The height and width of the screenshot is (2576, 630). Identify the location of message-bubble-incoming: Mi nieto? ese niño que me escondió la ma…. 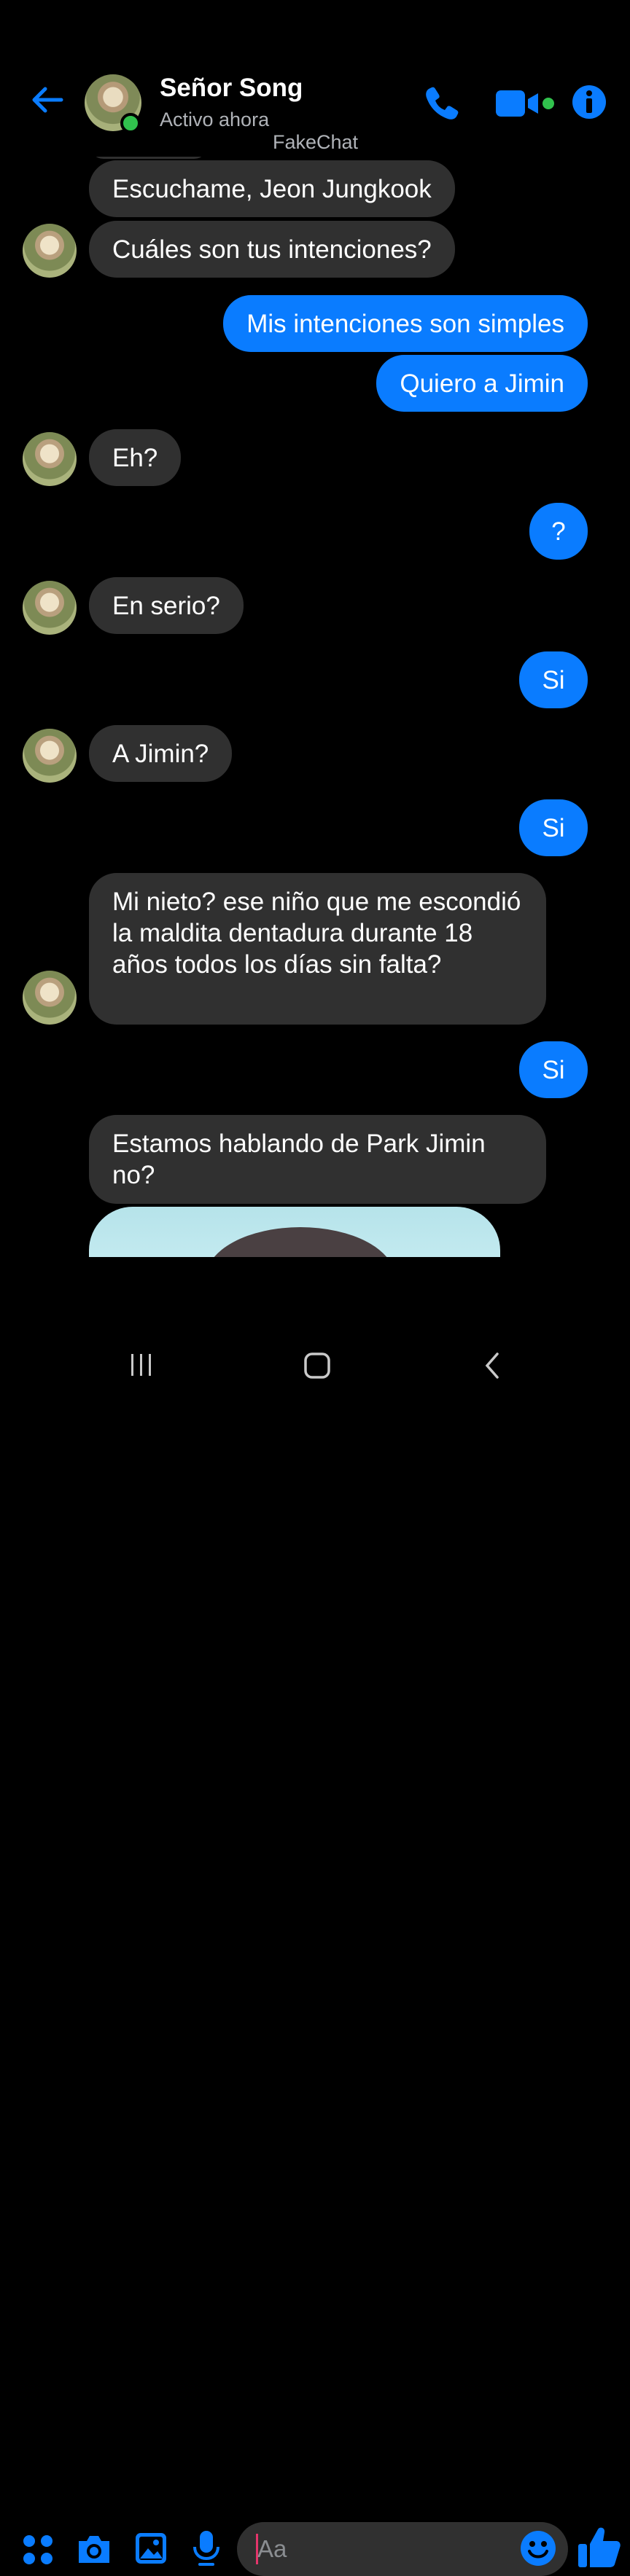
(317, 949).